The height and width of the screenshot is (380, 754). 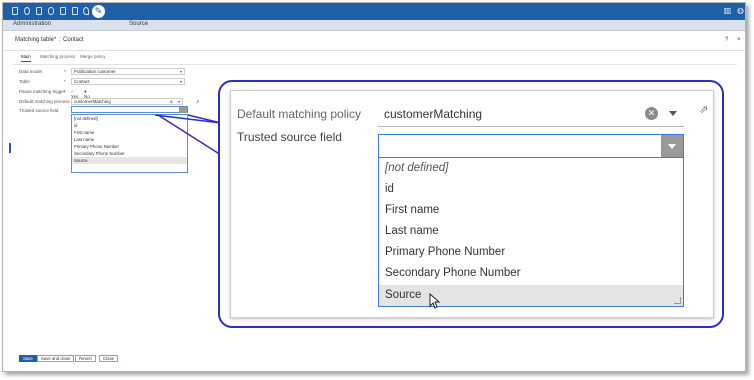 I want to click on mouse-pointer-icon, so click(x=435, y=301).